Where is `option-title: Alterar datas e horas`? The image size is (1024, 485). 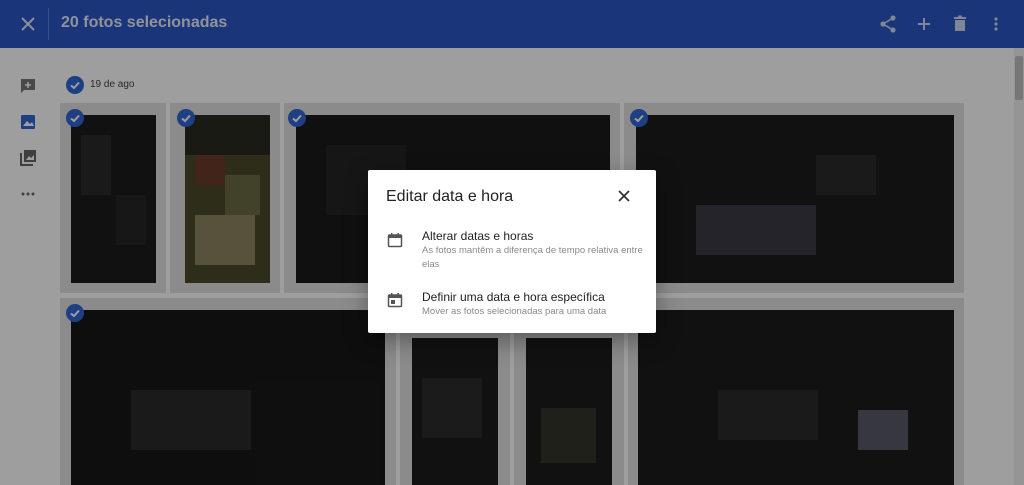 option-title: Alterar datas e horas is located at coordinates (478, 236).